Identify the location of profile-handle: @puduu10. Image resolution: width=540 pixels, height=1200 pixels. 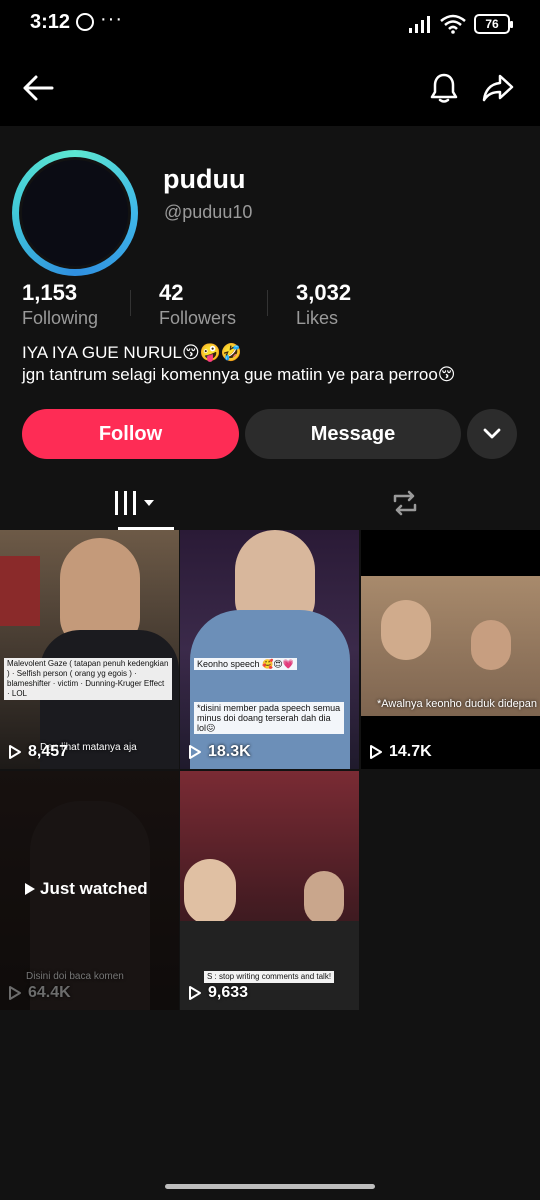
(208, 212).